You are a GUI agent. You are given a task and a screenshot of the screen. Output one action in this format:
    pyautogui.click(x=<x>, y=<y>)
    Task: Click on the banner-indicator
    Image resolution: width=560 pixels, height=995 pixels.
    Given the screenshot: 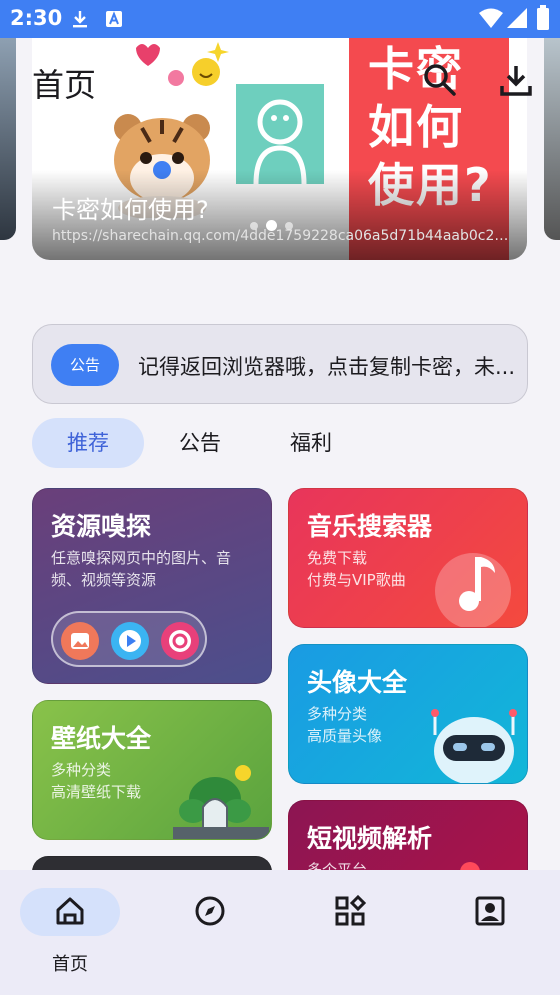 What is the action you would take?
    pyautogui.click(x=271, y=225)
    